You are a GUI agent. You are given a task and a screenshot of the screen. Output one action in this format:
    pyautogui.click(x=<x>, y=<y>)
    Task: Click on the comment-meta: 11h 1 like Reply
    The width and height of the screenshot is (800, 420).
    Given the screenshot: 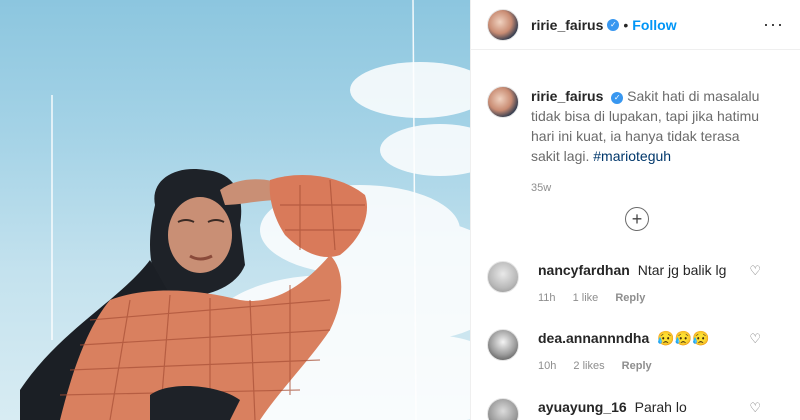 What is the action you would take?
    pyautogui.click(x=662, y=298)
    